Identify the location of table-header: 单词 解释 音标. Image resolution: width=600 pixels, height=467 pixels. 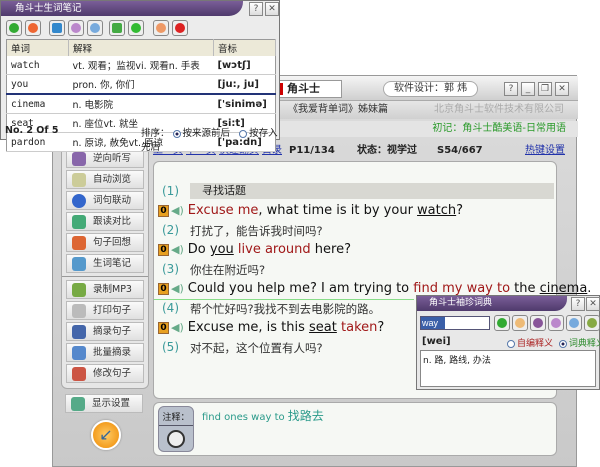
(141, 47).